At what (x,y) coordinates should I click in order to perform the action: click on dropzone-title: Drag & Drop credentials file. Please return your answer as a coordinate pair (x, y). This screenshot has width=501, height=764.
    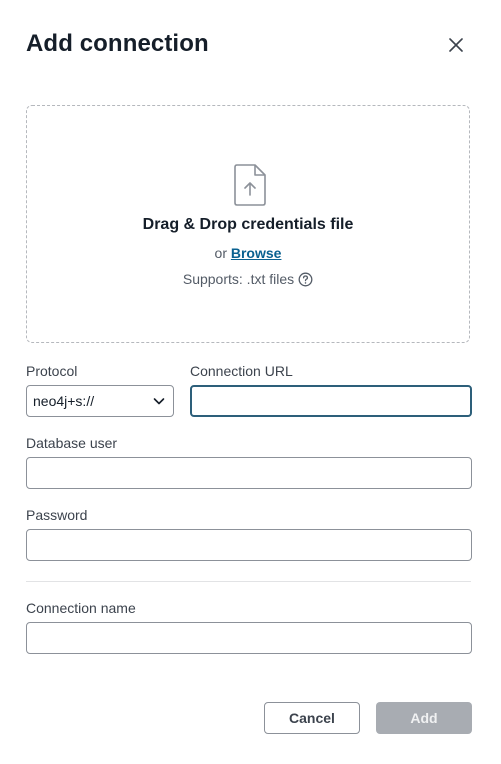
    Looking at the image, I should click on (248, 224).